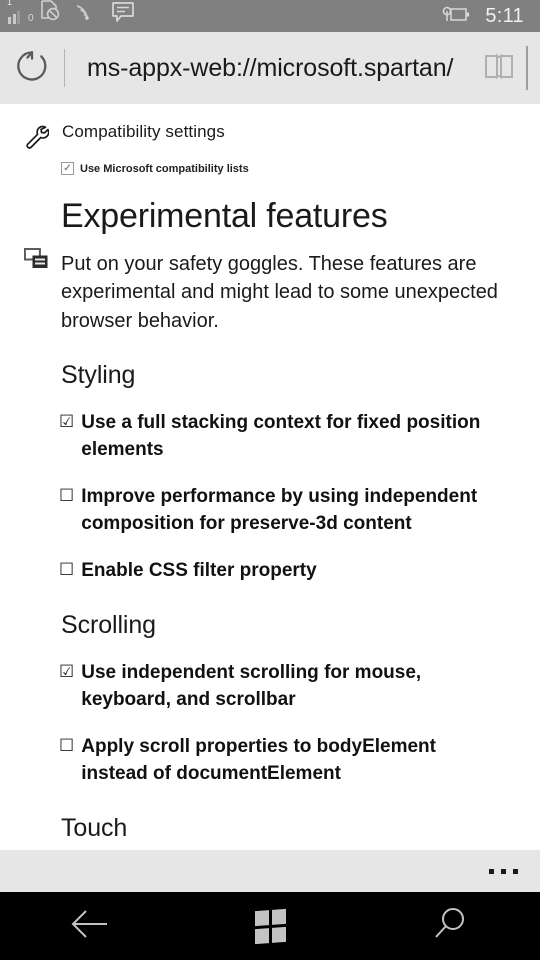 The width and height of the screenshot is (540, 960). I want to click on section-heading-touch: Touch, so click(94, 827).